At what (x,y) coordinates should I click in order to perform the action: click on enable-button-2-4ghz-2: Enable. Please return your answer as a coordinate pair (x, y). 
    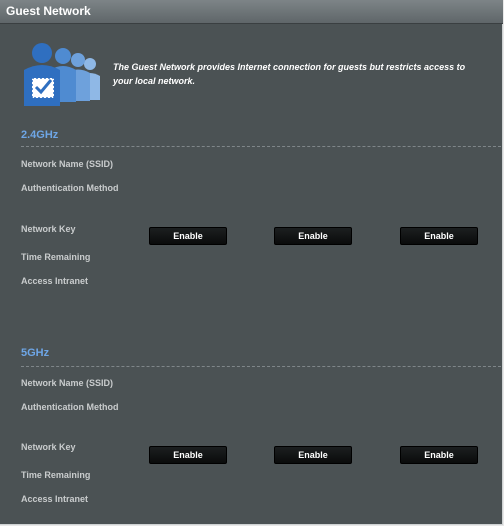
    Looking at the image, I should click on (313, 236).